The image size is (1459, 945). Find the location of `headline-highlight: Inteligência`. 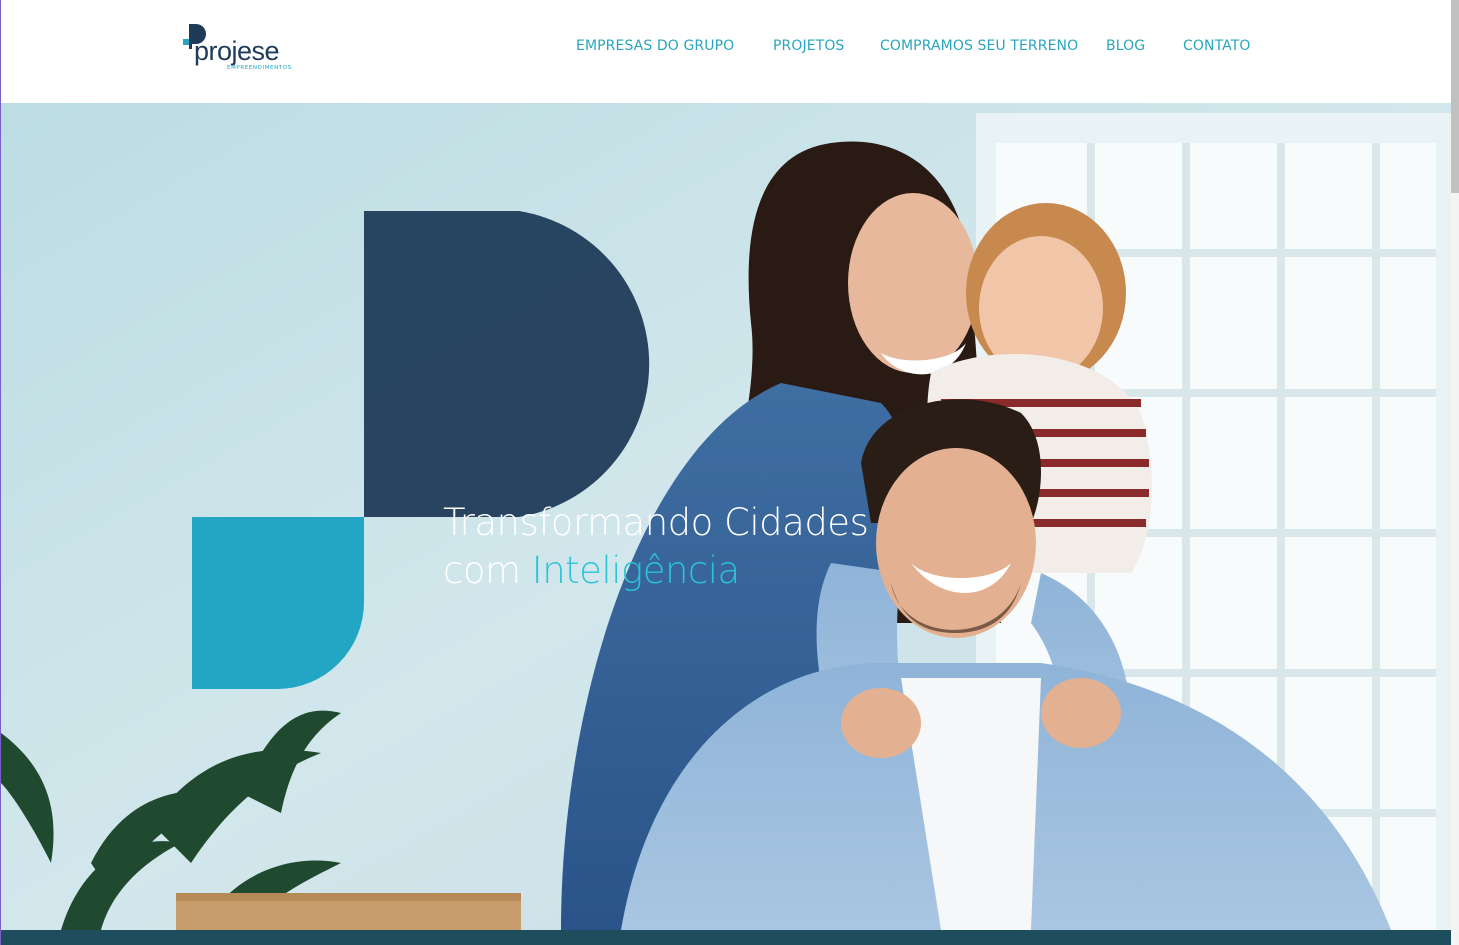

headline-highlight: Inteligência is located at coordinates (635, 570).